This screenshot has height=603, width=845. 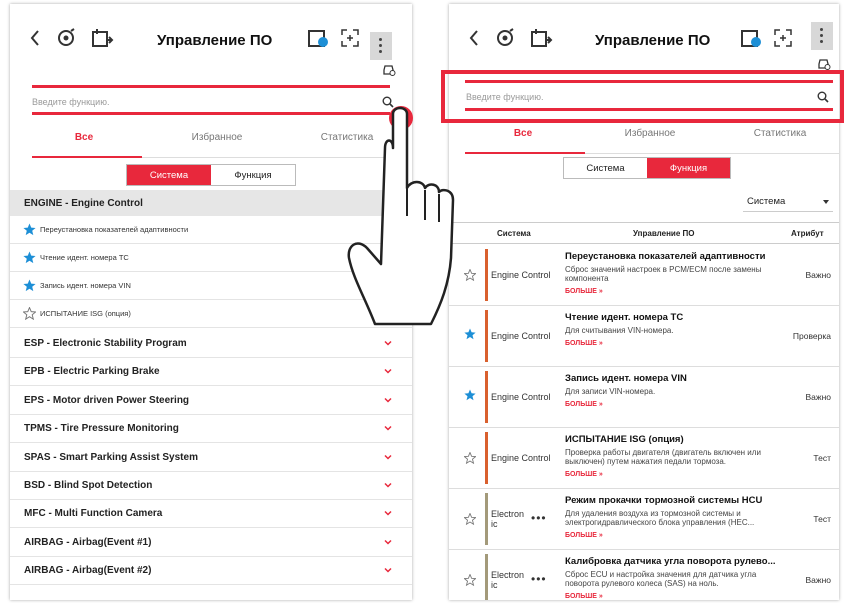 What do you see at coordinates (211, 543) in the screenshot?
I see `system-row: AIRBAG - Airbag(Event #1)` at bounding box center [211, 543].